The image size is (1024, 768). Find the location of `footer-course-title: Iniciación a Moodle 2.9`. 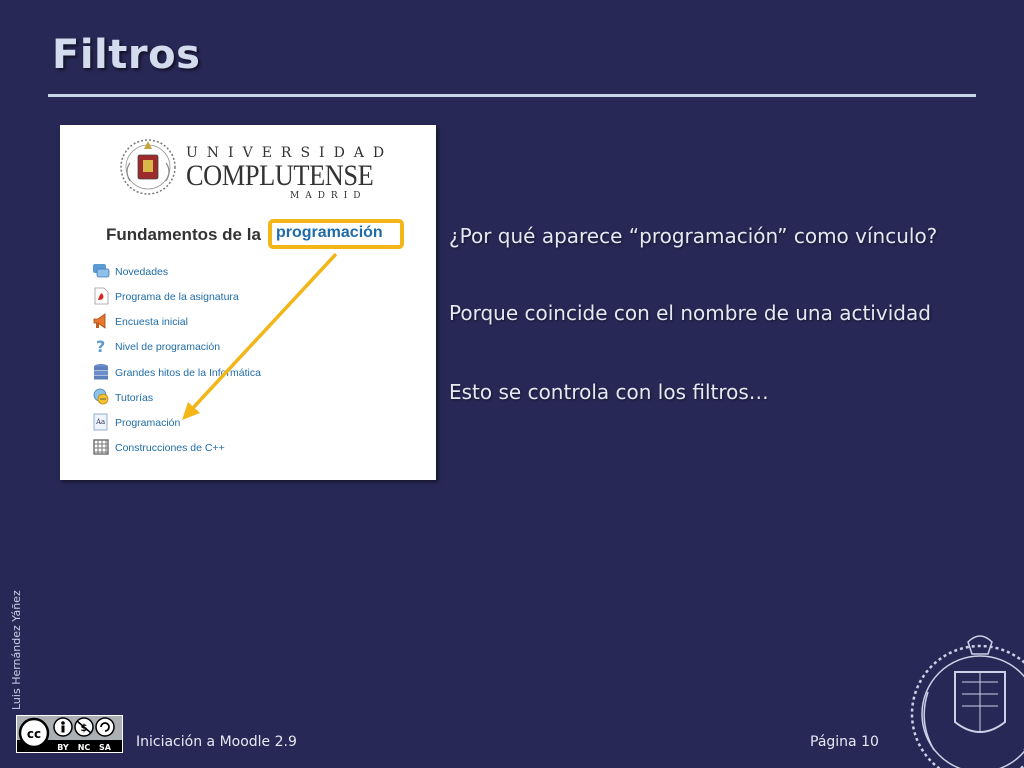

footer-course-title: Iniciación a Moodle 2.9 is located at coordinates (216, 742).